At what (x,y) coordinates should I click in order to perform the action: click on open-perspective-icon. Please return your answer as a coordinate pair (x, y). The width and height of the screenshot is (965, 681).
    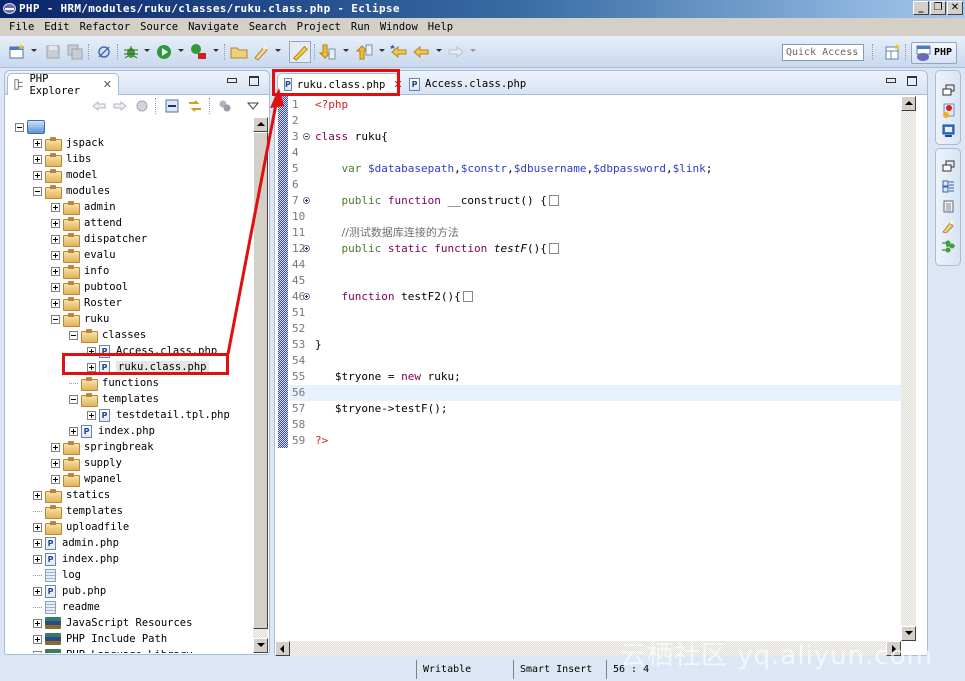
    Looking at the image, I should click on (893, 52).